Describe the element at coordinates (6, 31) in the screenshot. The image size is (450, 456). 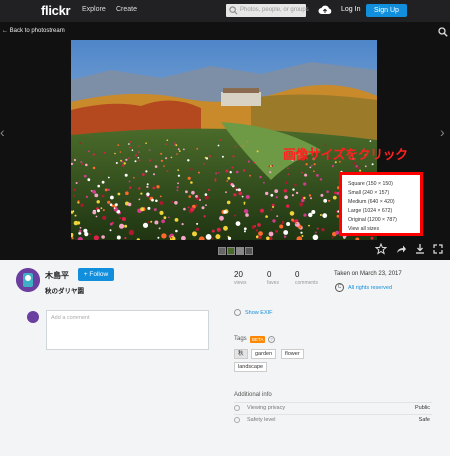
I see `back-arrow-icon: ←` at that location.